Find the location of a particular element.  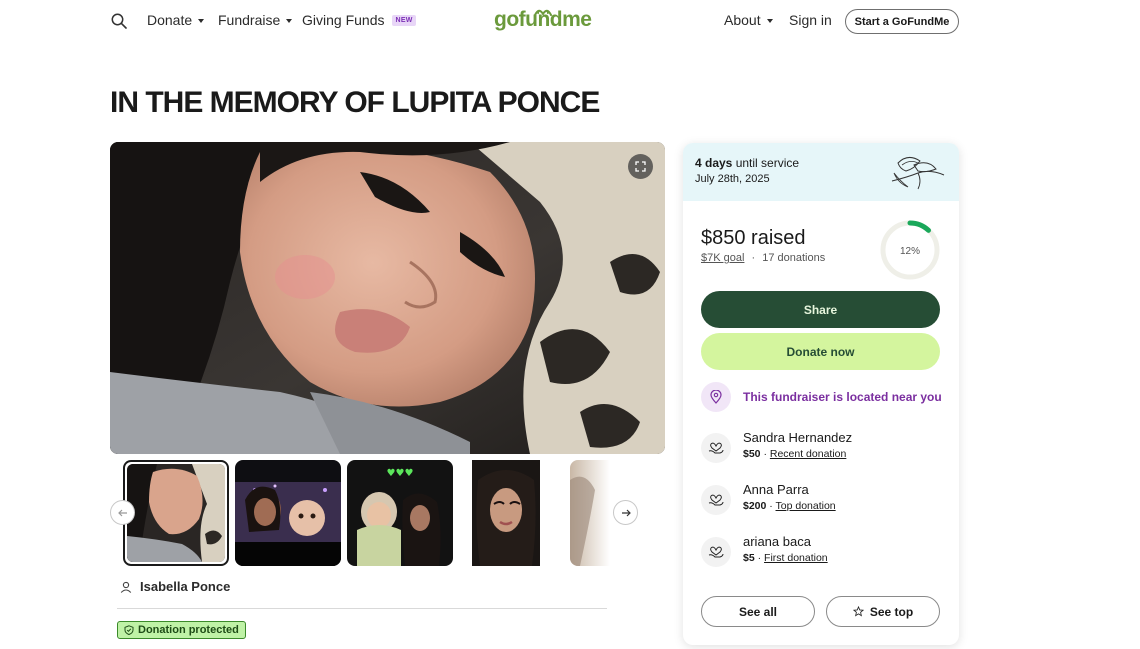

see-top-button: See top is located at coordinates (883, 611).